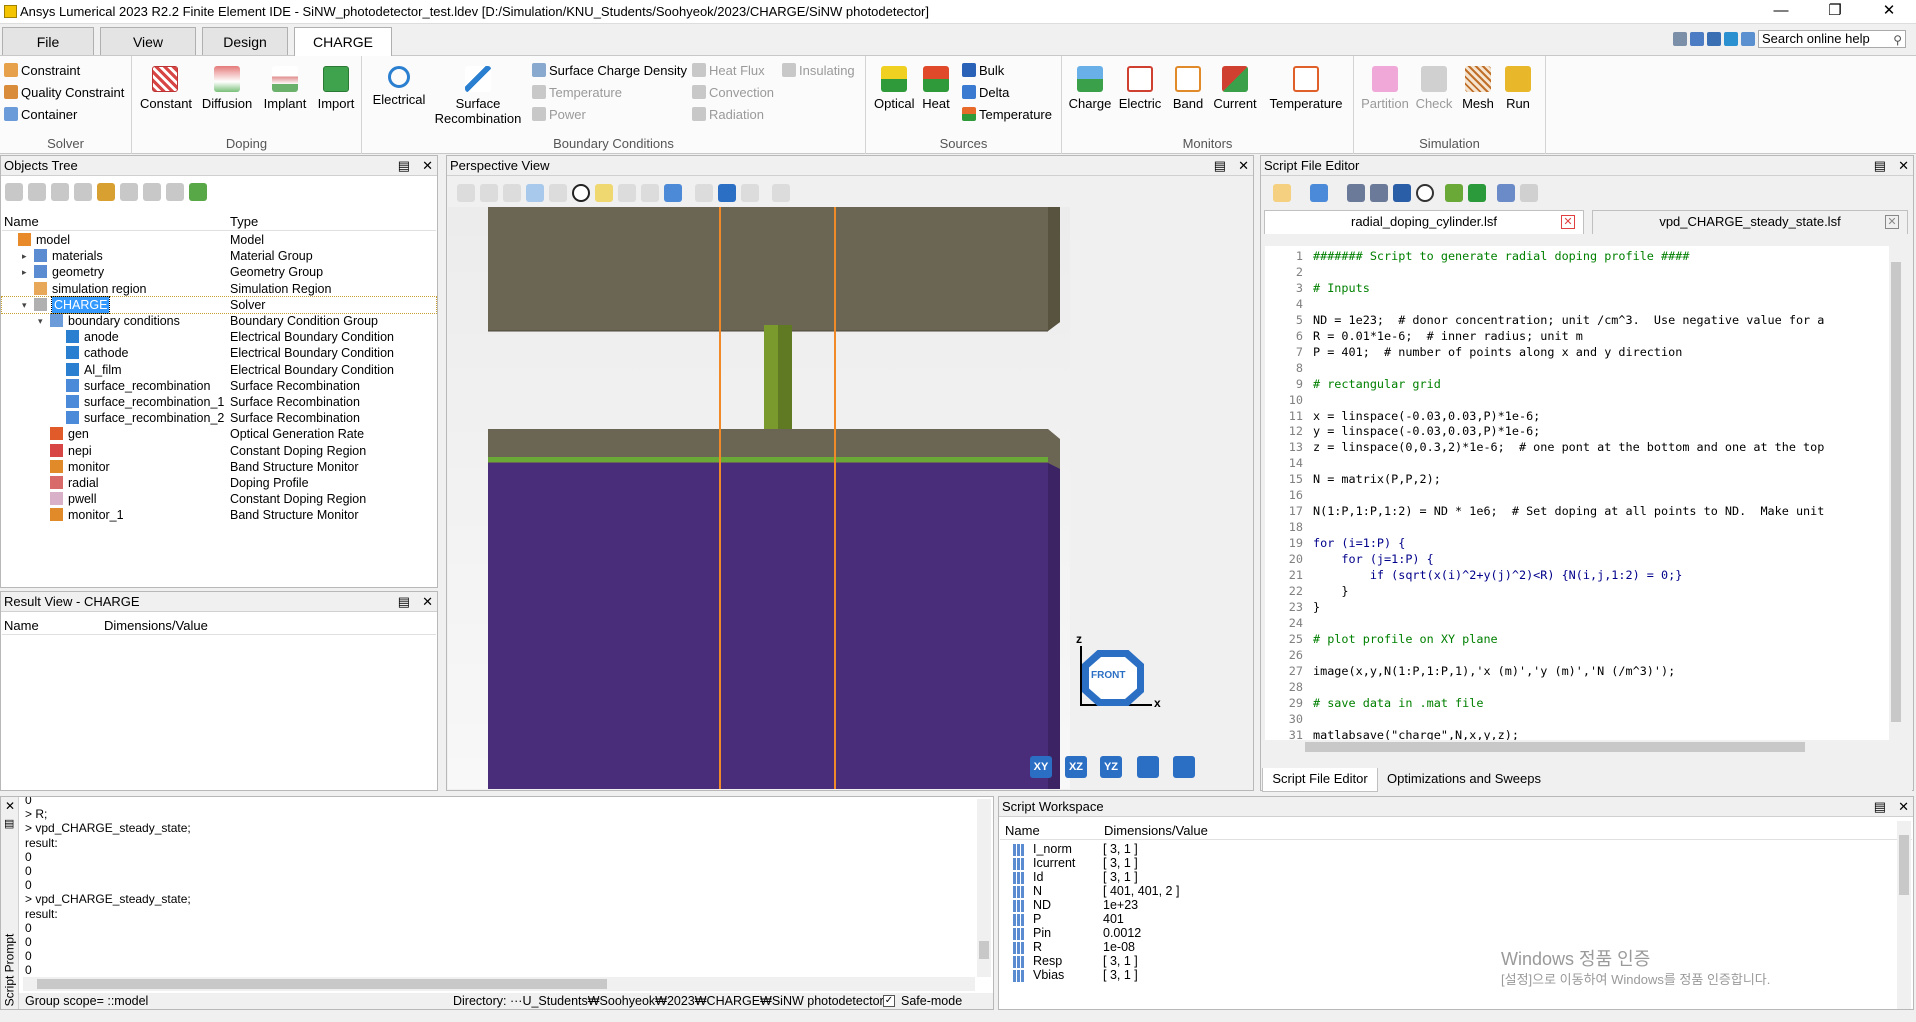 The image size is (1916, 1022). I want to click on array-icon, so click(175, 192).